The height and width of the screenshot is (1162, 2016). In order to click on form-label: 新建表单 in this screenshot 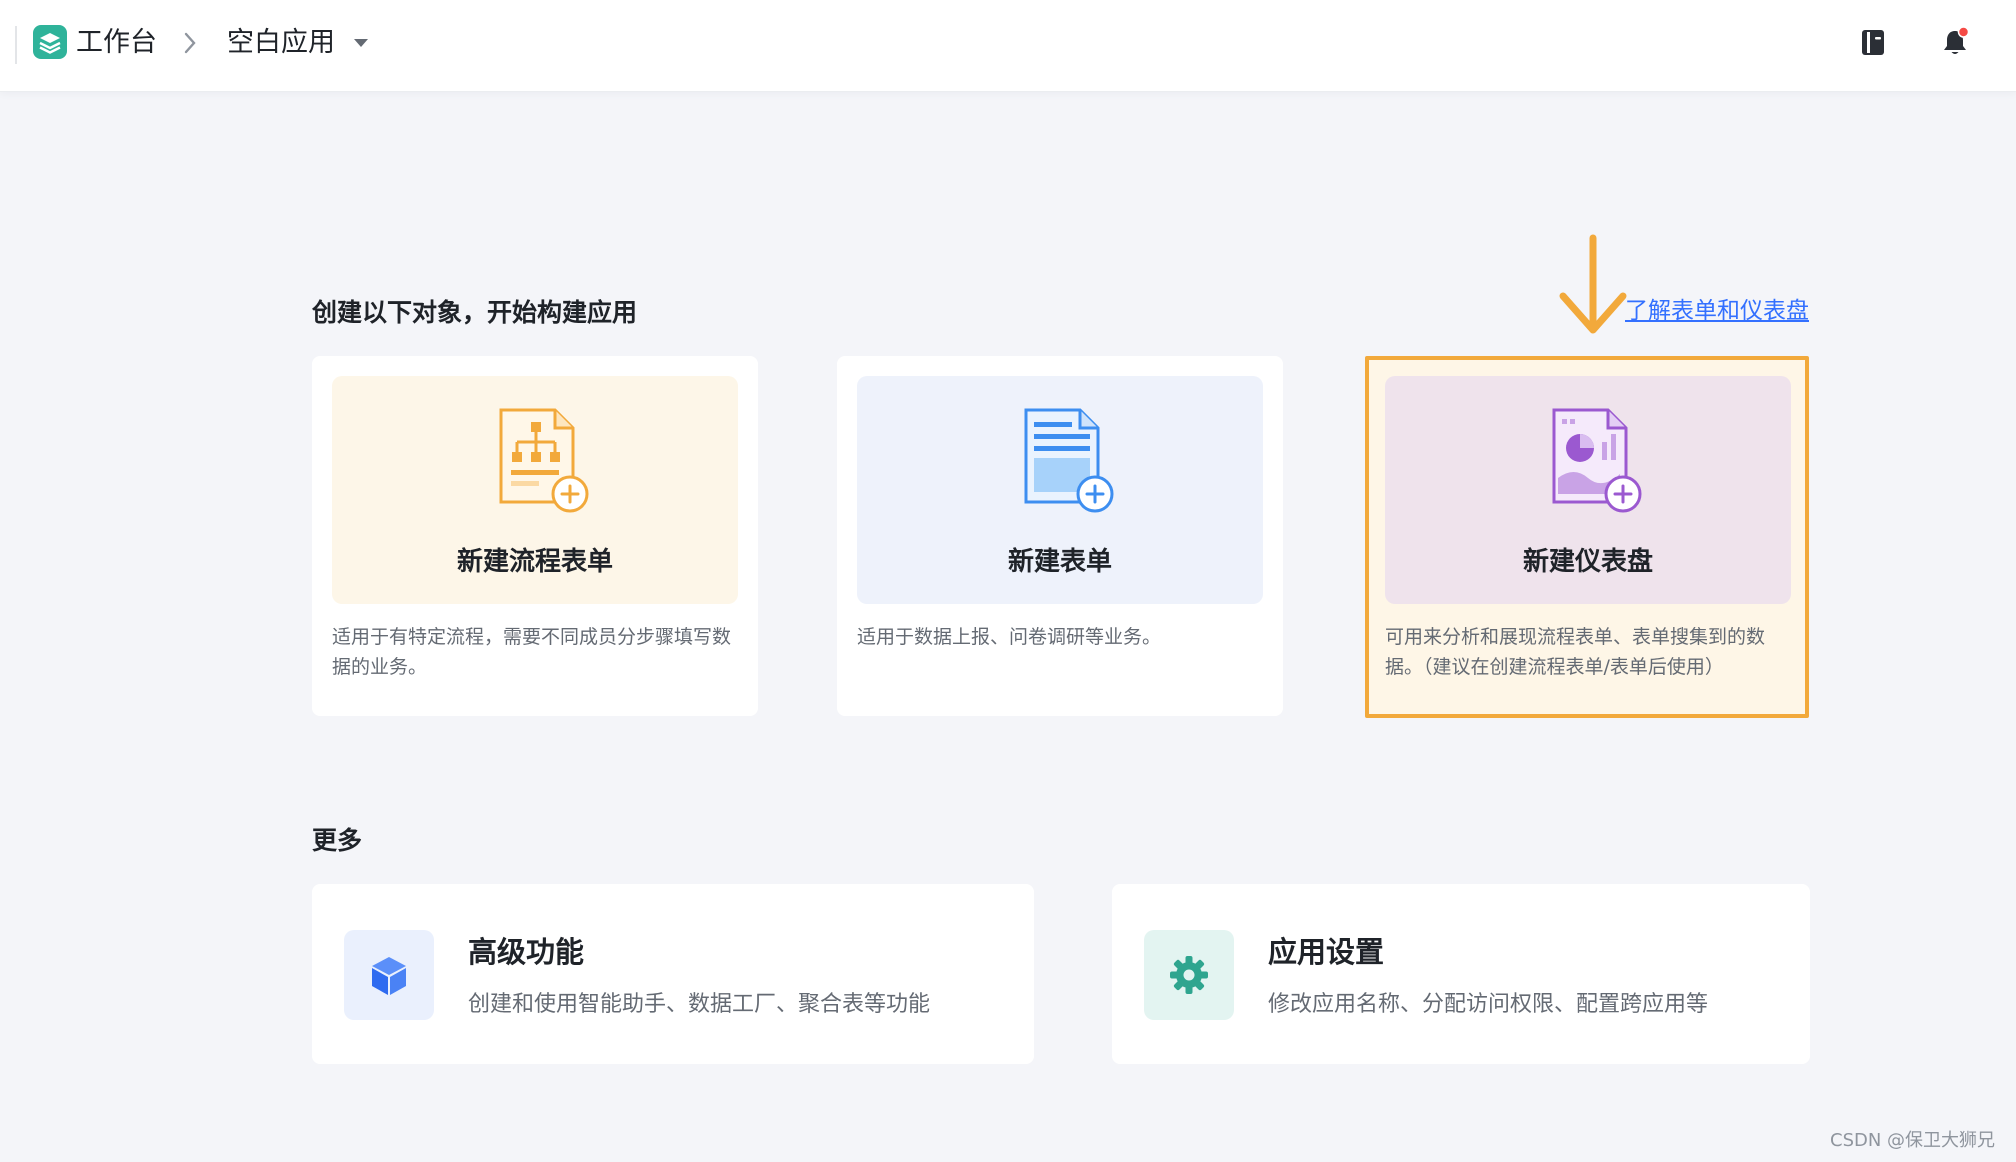, I will do `click(1059, 562)`.